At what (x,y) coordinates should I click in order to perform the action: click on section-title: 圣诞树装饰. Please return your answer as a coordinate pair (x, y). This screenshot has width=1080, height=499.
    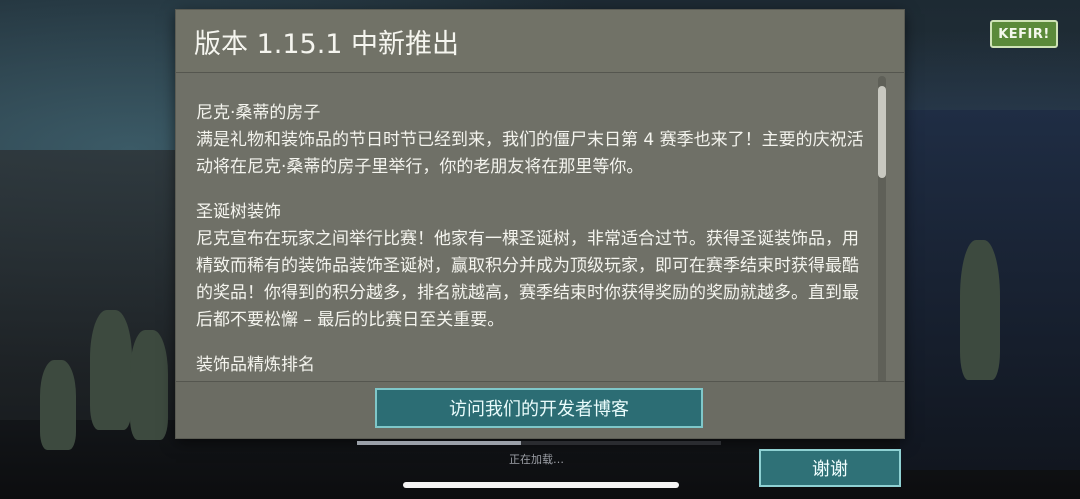
    Looking at the image, I should click on (238, 212).